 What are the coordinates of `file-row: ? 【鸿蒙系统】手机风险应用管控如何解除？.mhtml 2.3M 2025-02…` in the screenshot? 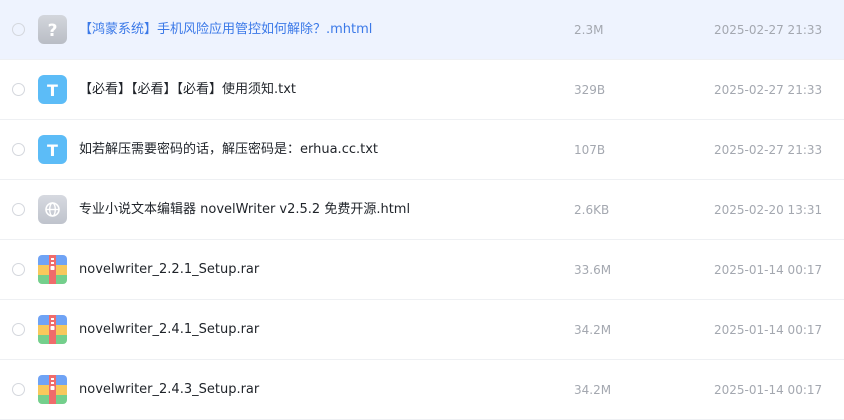 It's located at (422, 30).